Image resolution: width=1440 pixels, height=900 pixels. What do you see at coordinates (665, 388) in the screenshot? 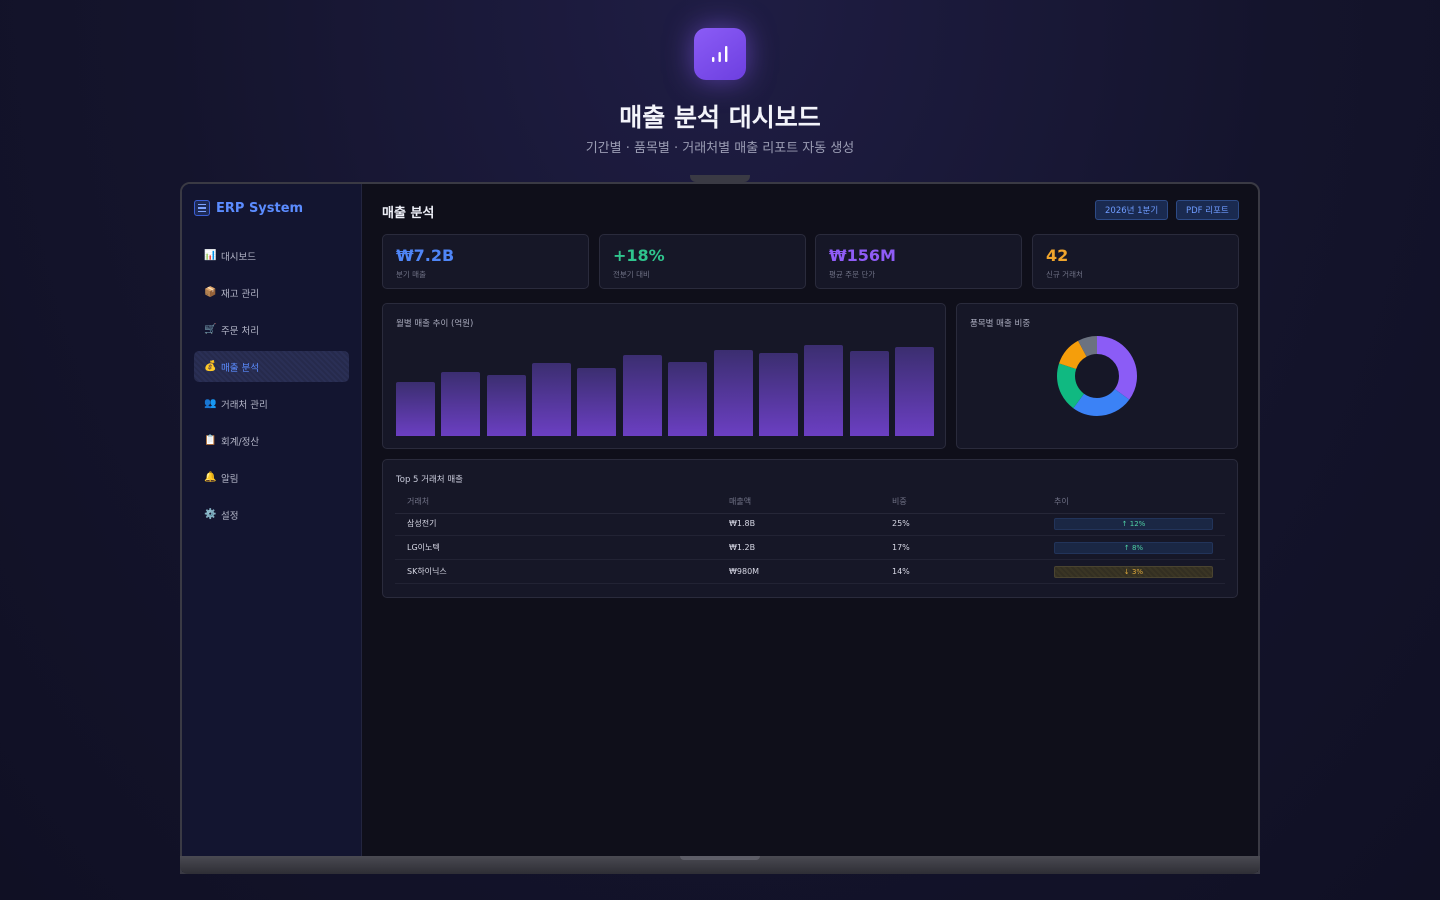
I see `monthly-sales-bars` at bounding box center [665, 388].